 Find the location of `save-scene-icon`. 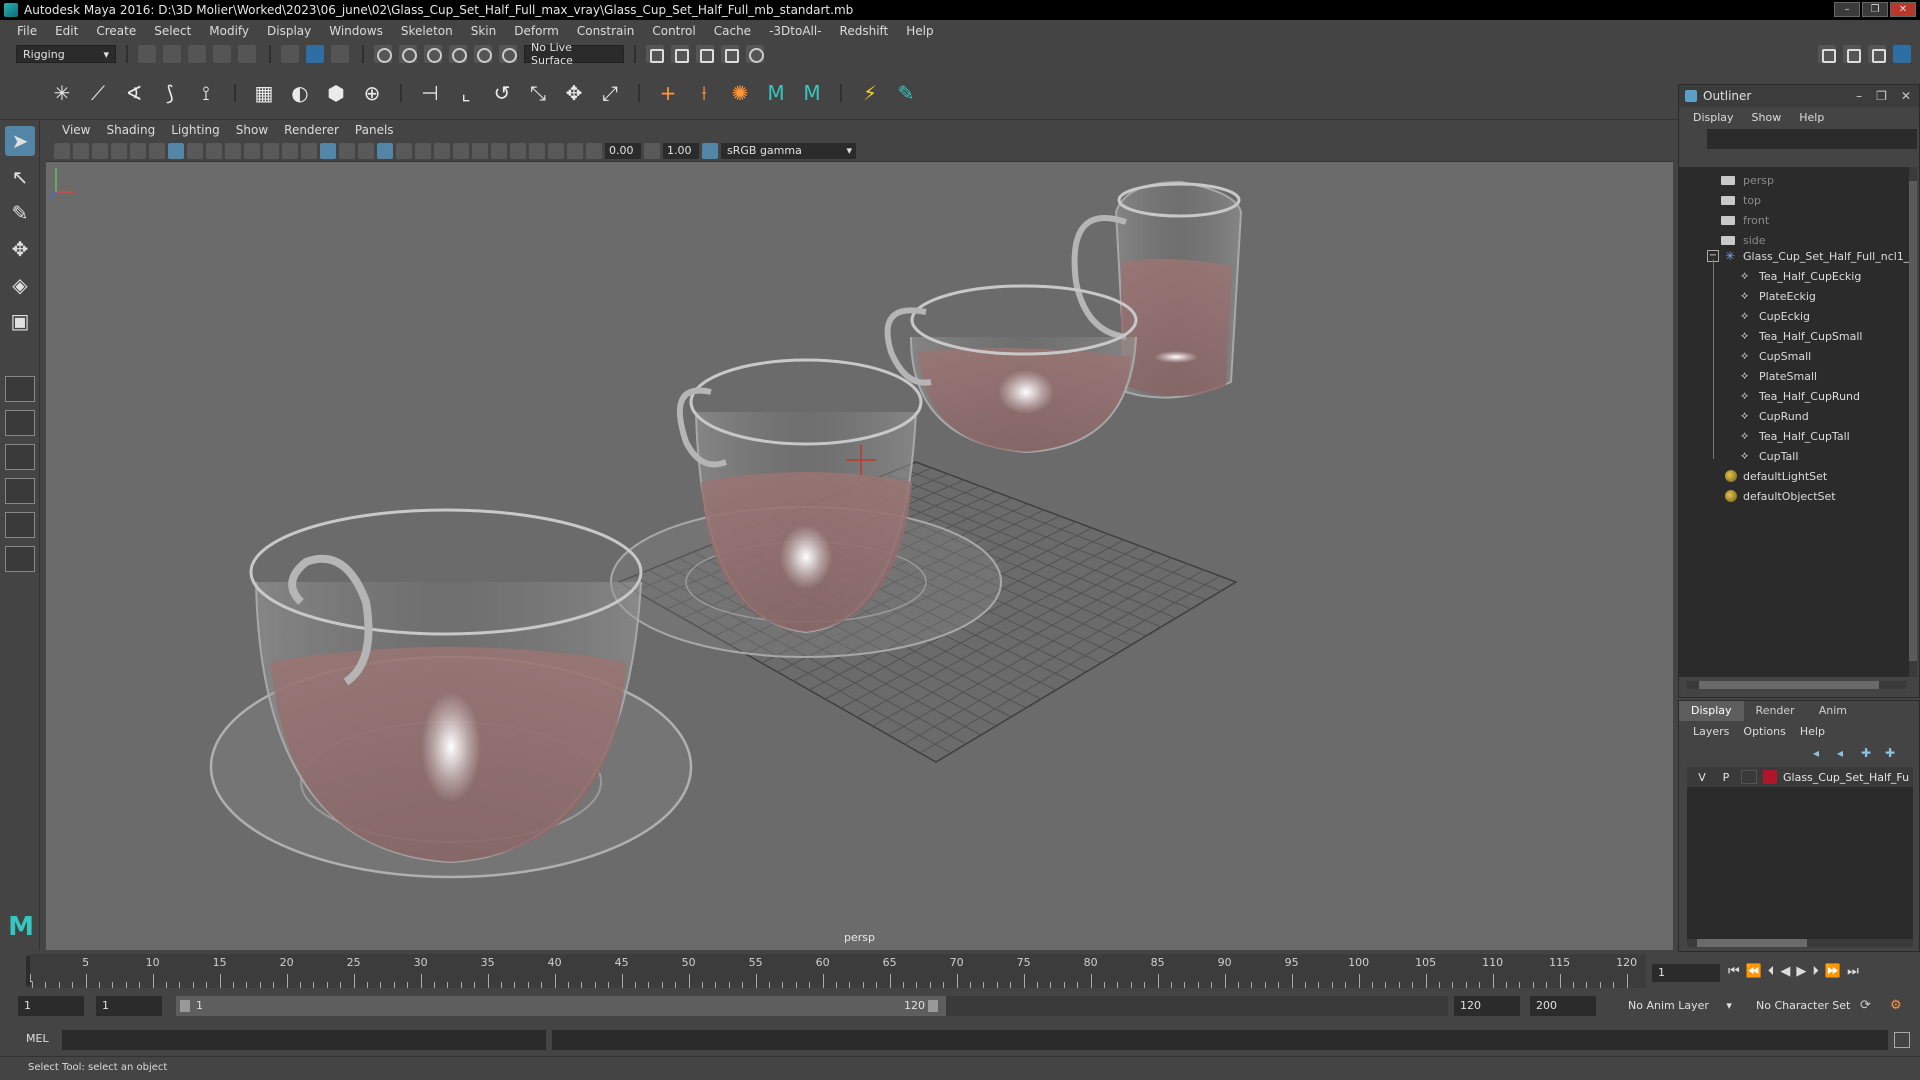

save-scene-icon is located at coordinates (197, 54).